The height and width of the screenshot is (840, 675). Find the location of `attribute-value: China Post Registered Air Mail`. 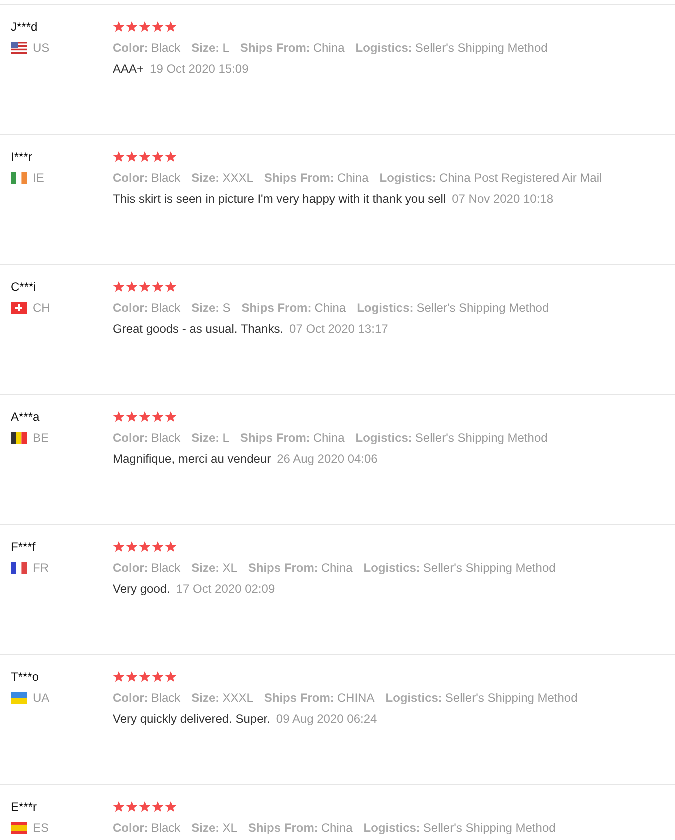

attribute-value: China Post Registered Air Mail is located at coordinates (520, 177).